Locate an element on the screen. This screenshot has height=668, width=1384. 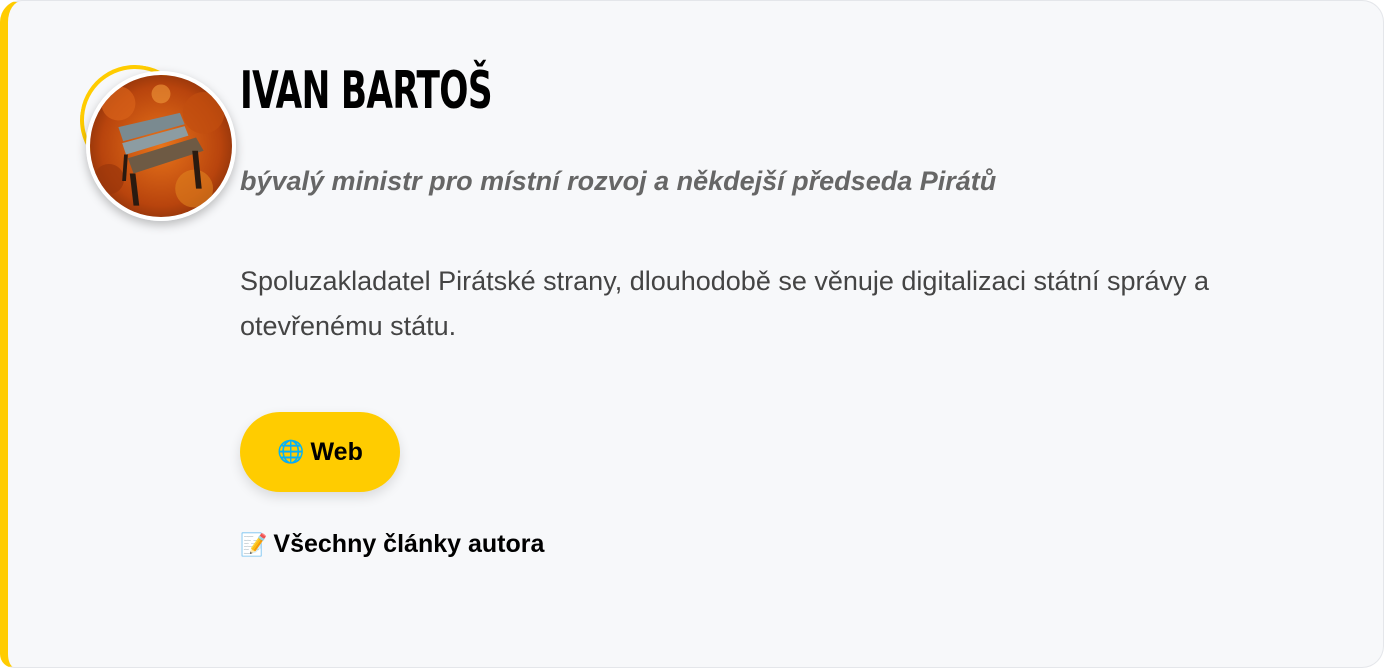
avatar is located at coordinates (161, 146).